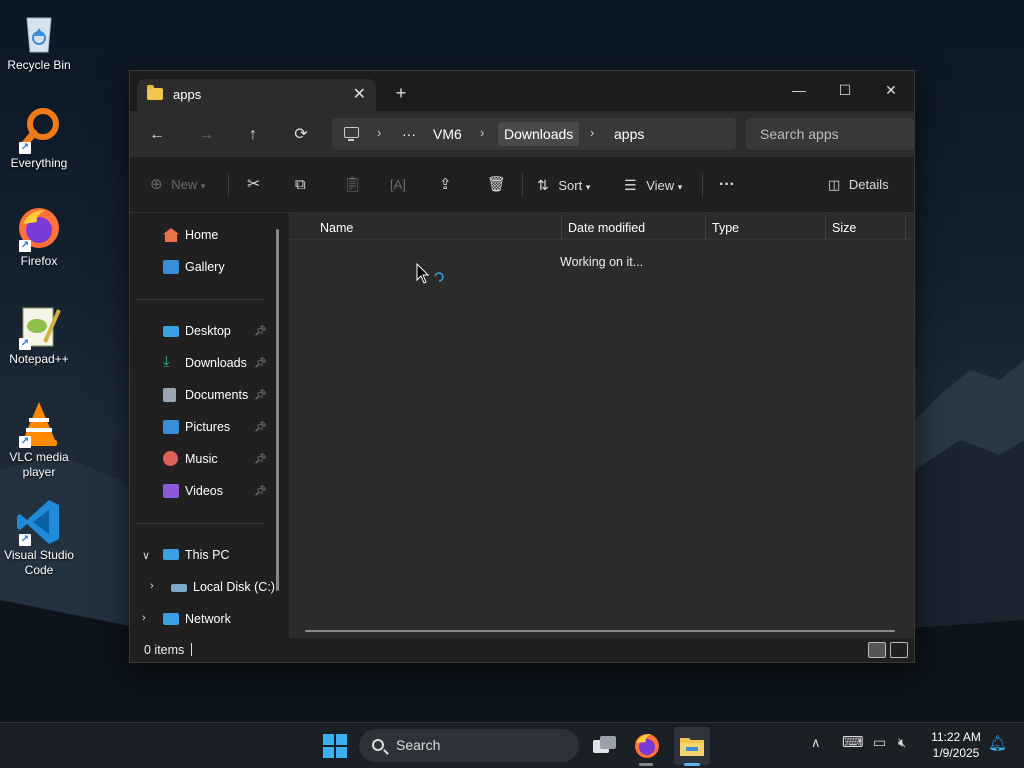 The height and width of the screenshot is (768, 1024). I want to click on maximize-button: ☐, so click(845, 90).